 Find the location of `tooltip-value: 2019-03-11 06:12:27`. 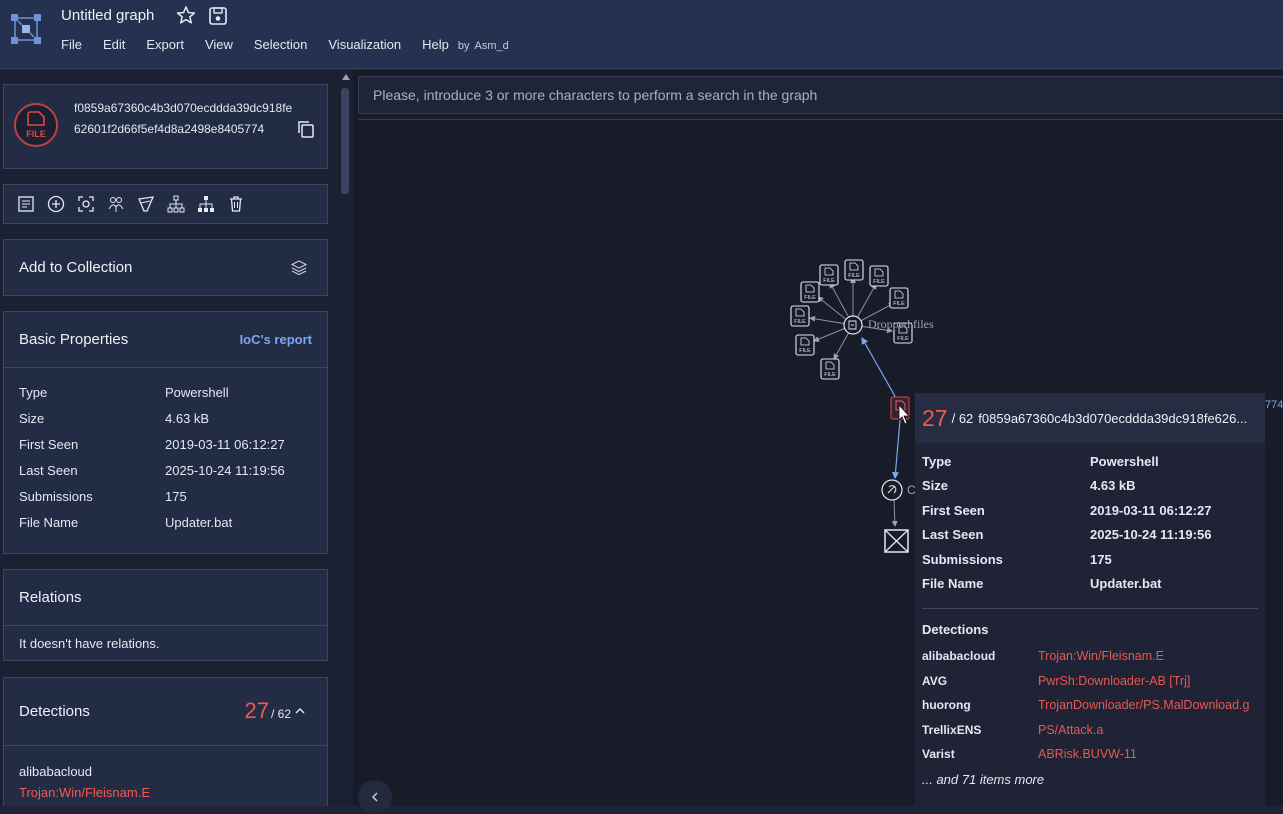

tooltip-value: 2019-03-11 06:12:27 is located at coordinates (1151, 510).